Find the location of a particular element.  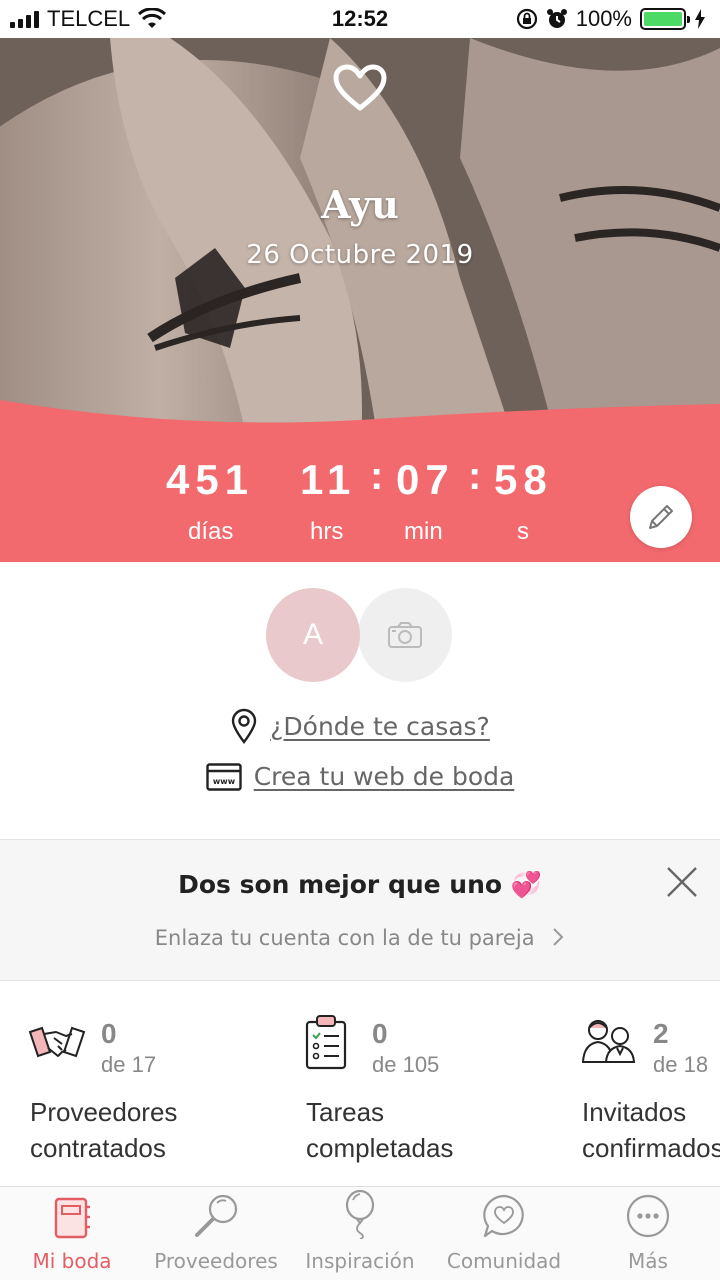

close-icon is located at coordinates (682, 882).